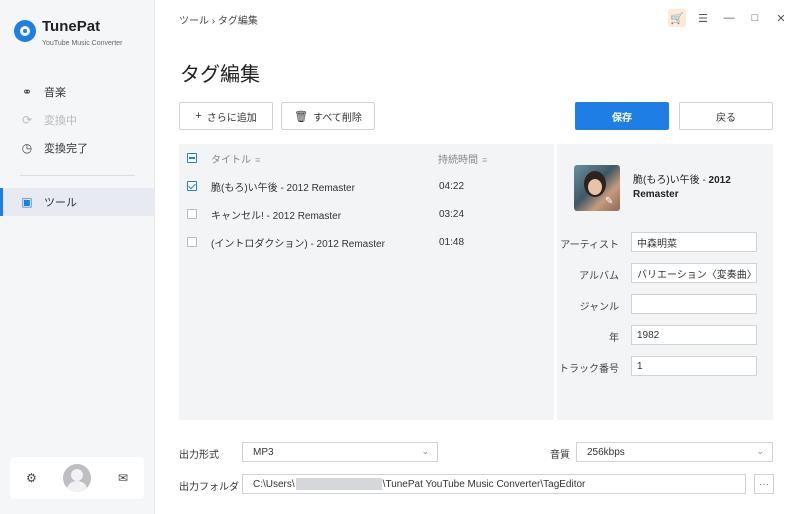  I want to click on quality-value: 256kbps, so click(606, 452).